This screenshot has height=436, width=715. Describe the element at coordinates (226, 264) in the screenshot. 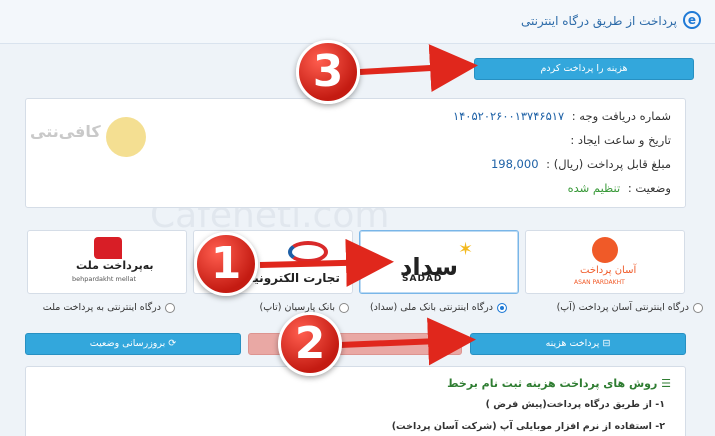

I see `step-marker-1: 1` at that location.